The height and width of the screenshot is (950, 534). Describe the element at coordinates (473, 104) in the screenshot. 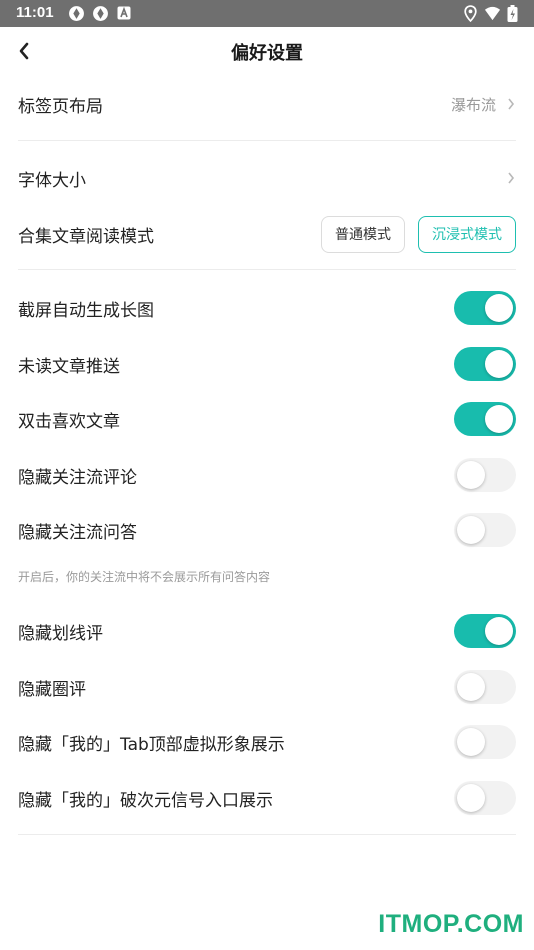

I see `tab-layout-value: 瀑布流` at that location.